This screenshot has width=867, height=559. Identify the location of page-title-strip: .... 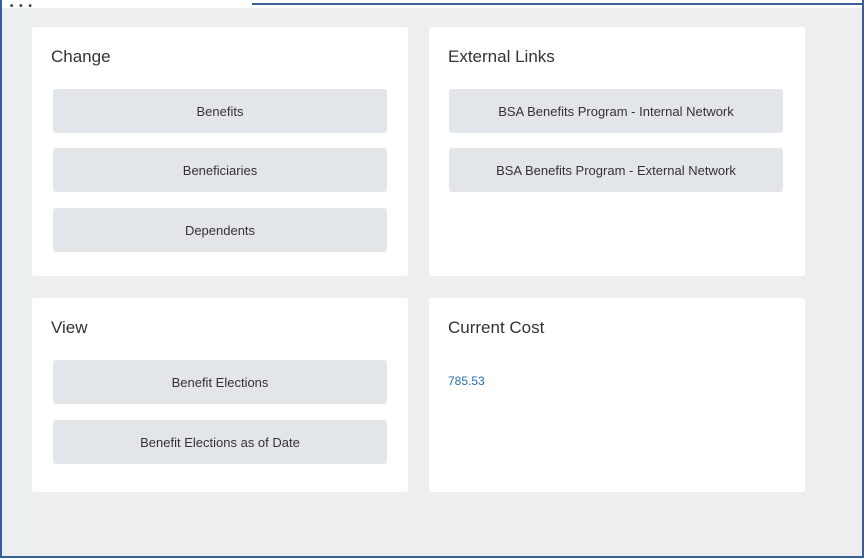
(432, 4).